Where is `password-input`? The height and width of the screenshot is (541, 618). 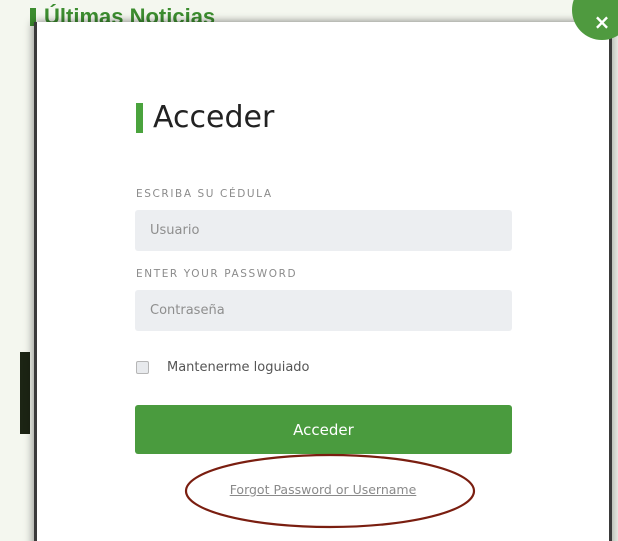 password-input is located at coordinates (323, 310).